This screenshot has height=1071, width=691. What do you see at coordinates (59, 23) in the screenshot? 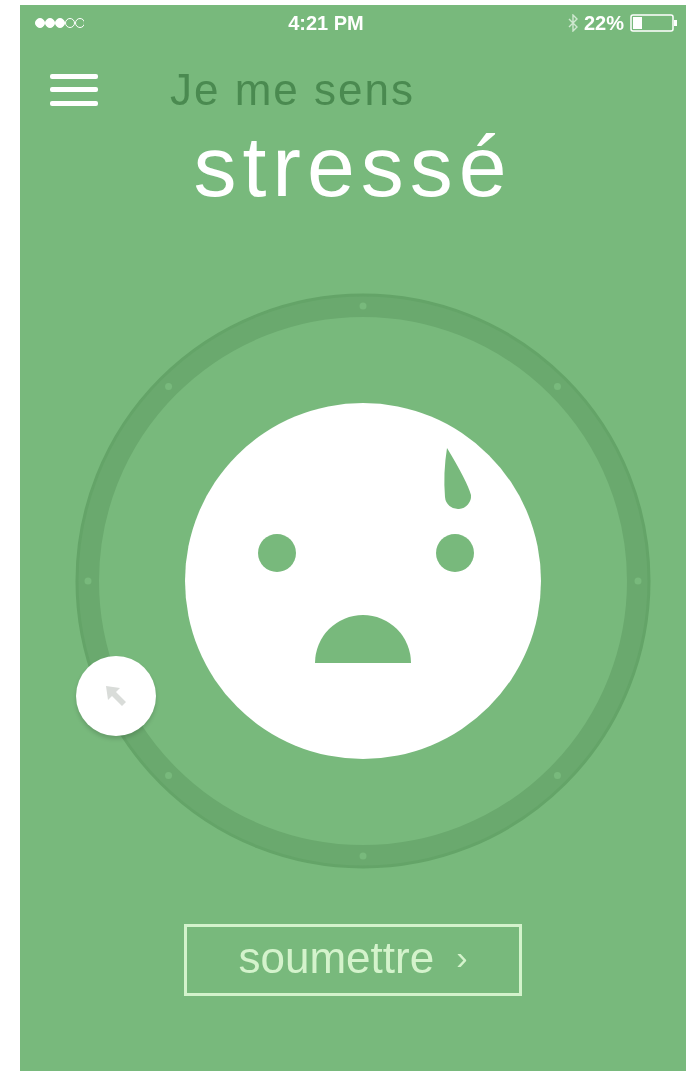
I see `signal-icon` at bounding box center [59, 23].